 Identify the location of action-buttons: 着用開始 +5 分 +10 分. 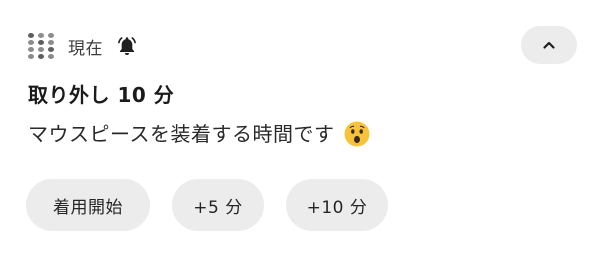
(207, 205).